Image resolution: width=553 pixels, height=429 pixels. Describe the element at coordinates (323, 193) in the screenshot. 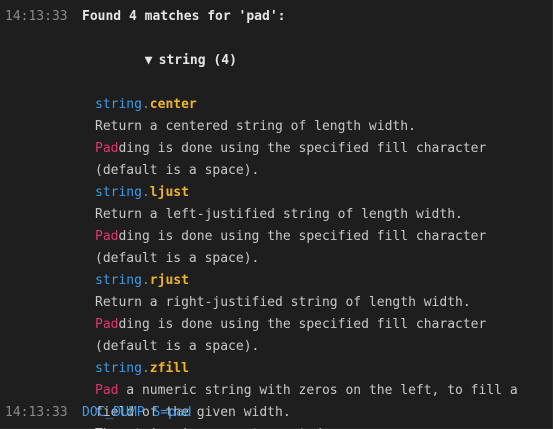

I see `function-signature-link: string.ljust` at that location.